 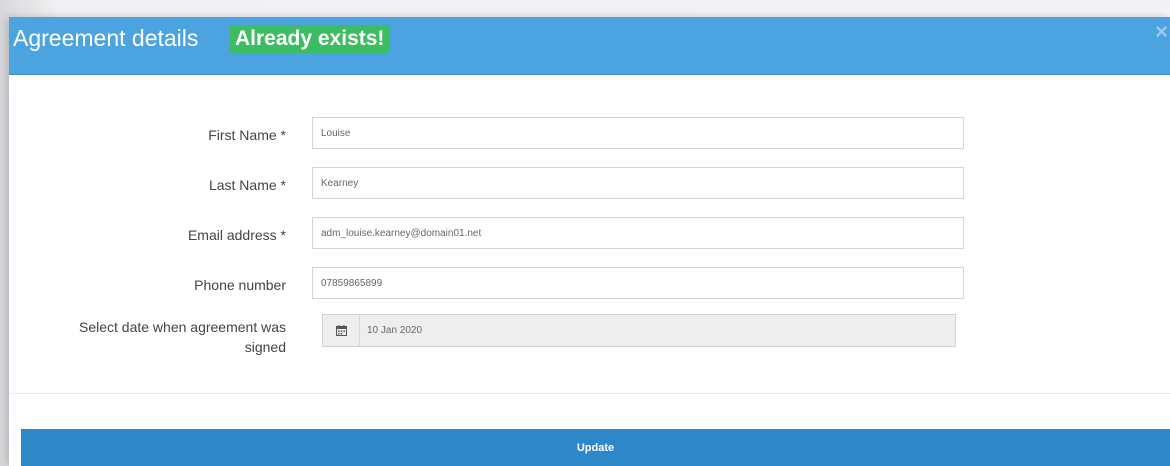 I want to click on first-name-input, so click(x=638, y=133).